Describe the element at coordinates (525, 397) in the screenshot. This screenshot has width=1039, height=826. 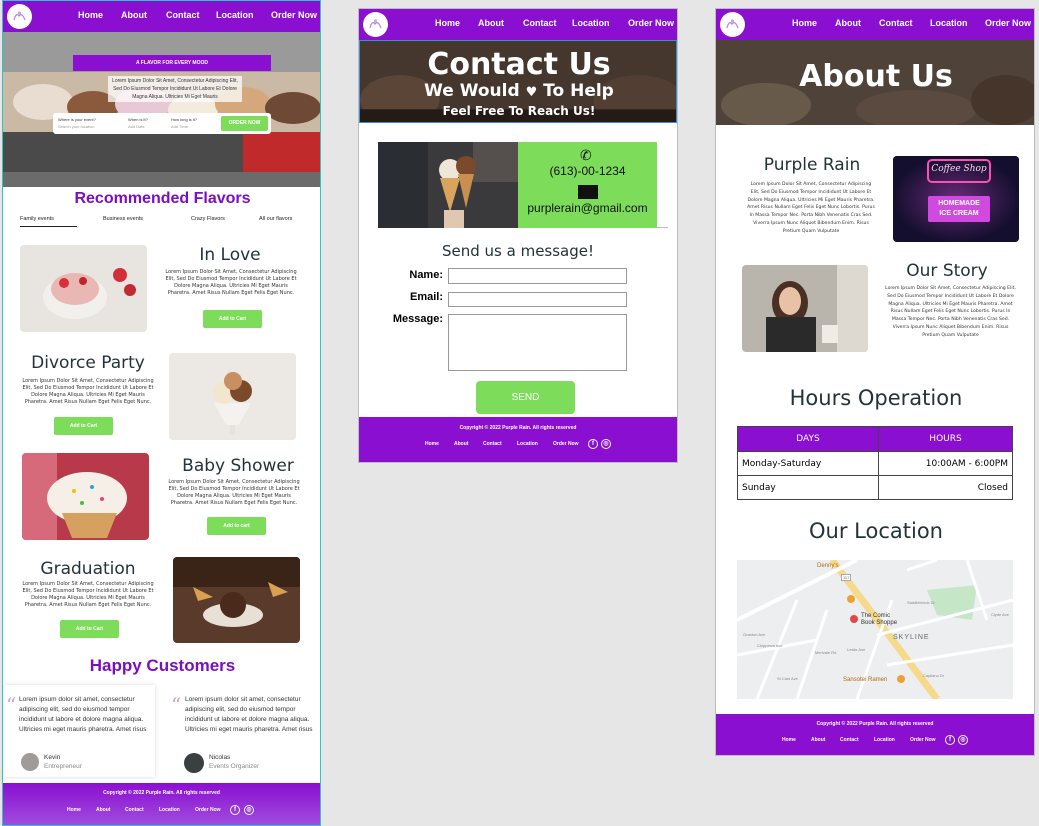
I see `send-button: SEND` at that location.